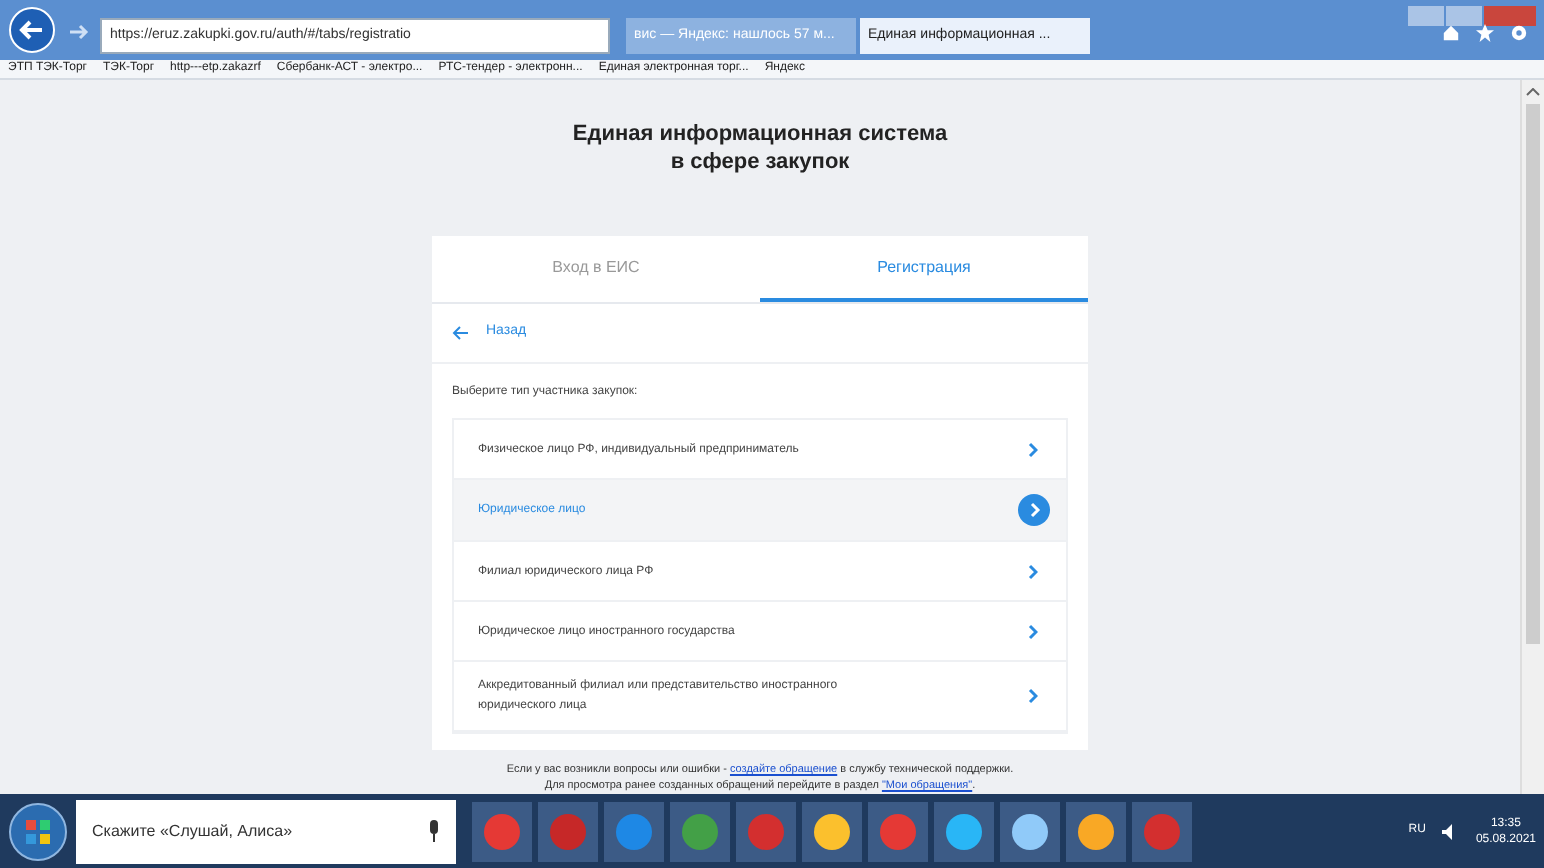 Image resolution: width=1544 pixels, height=868 pixels. I want to click on scrollbar, so click(1532, 437).